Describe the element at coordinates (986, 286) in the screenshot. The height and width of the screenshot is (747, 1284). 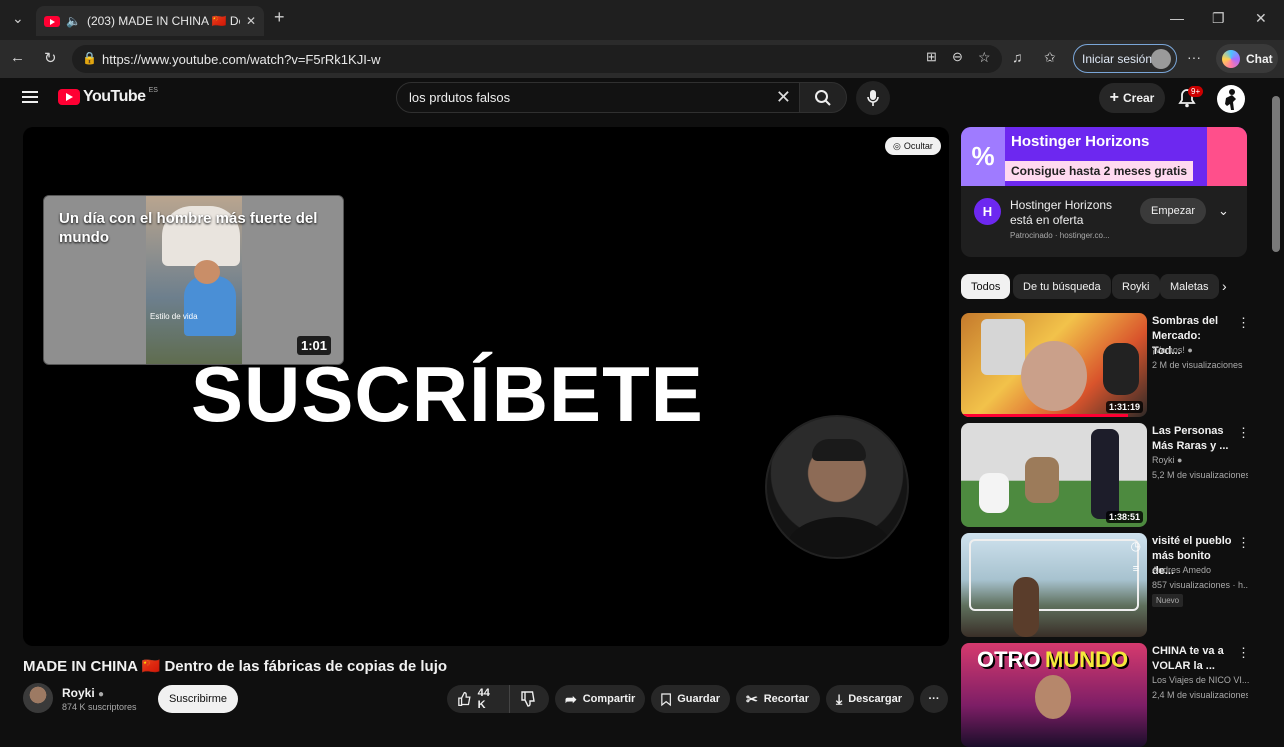
I see `chip-all: Todos` at that location.